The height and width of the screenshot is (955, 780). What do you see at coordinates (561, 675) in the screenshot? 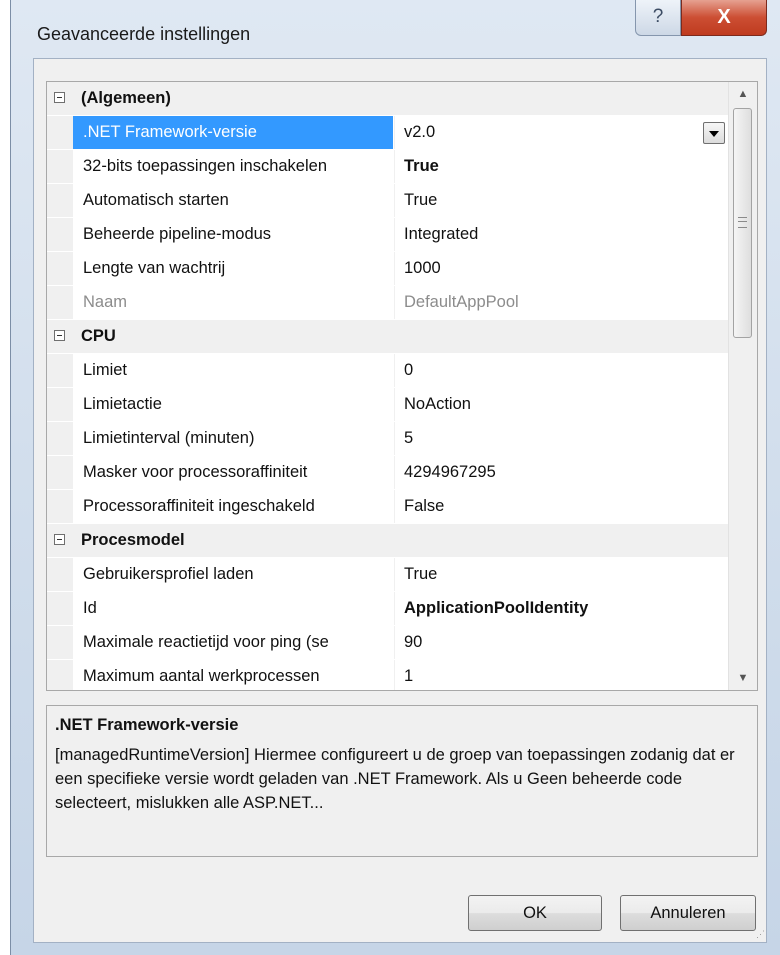
I see `property-value: 1` at bounding box center [561, 675].